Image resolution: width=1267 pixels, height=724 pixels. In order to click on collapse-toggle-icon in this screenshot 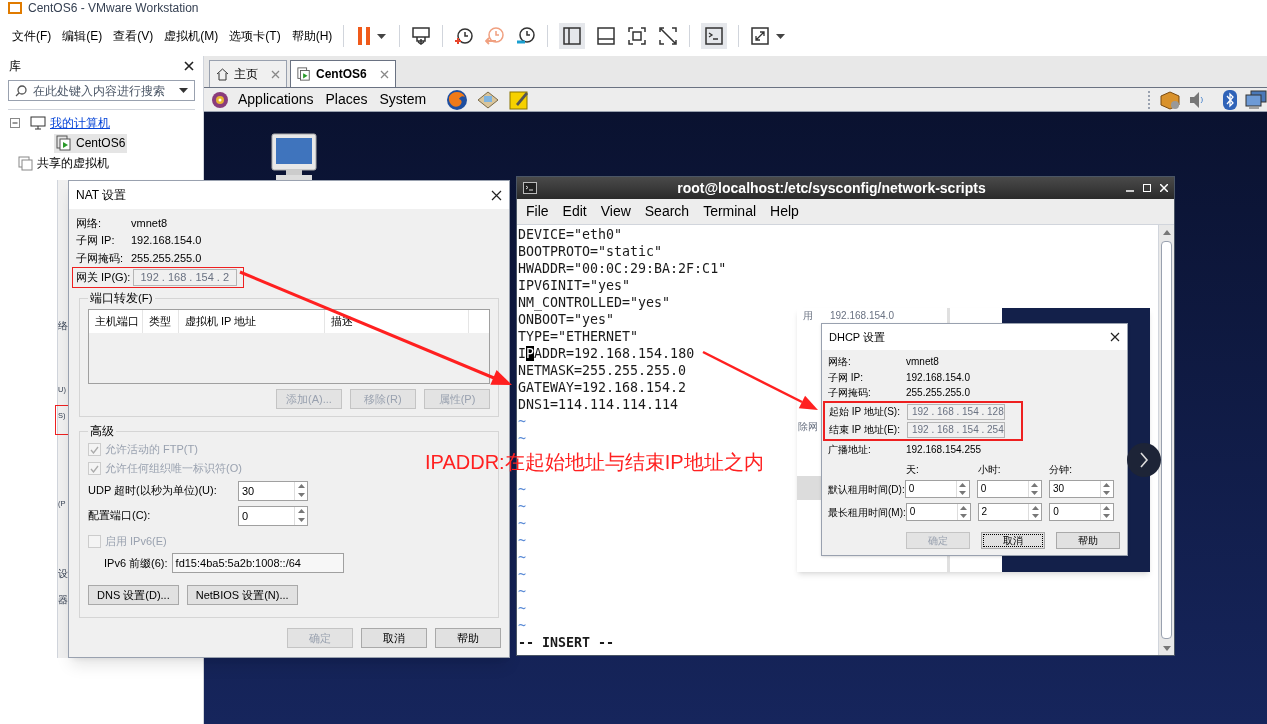, I will do `click(15, 123)`.